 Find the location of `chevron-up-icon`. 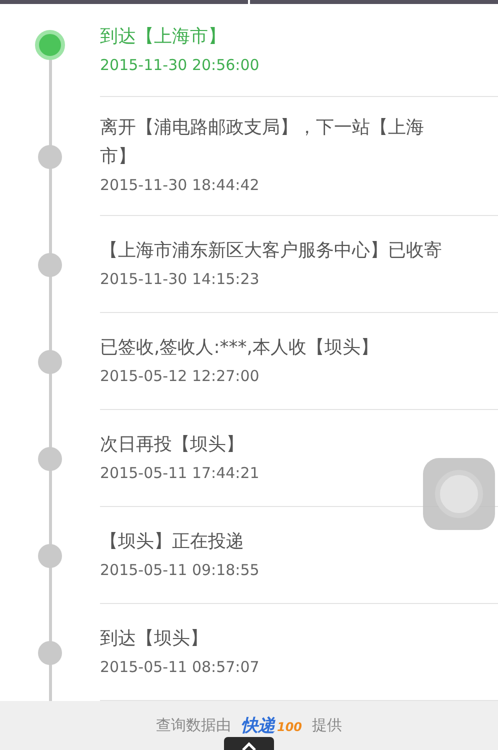

chevron-up-icon is located at coordinates (249, 746).